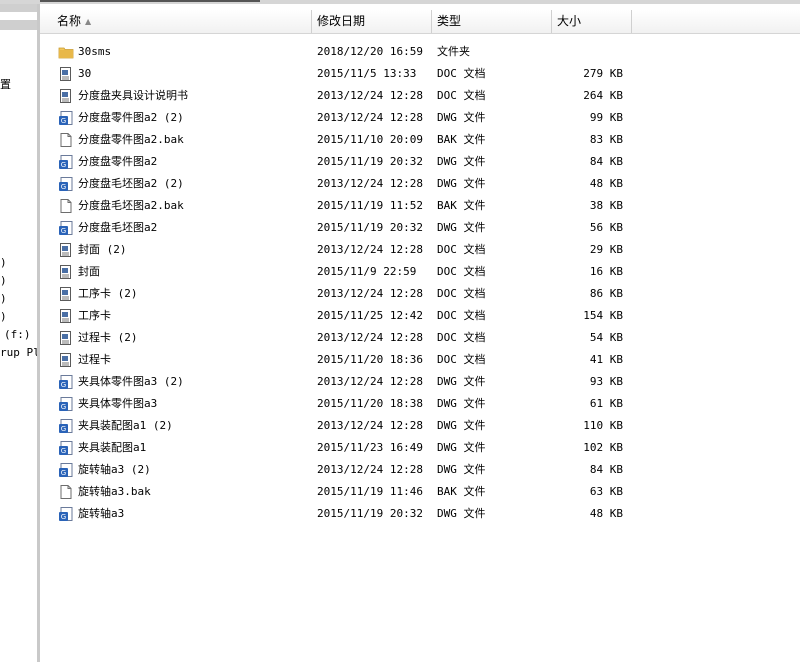 The image size is (800, 662). What do you see at coordinates (606, 293) in the screenshot?
I see `file-size: 86 KB` at bounding box center [606, 293].